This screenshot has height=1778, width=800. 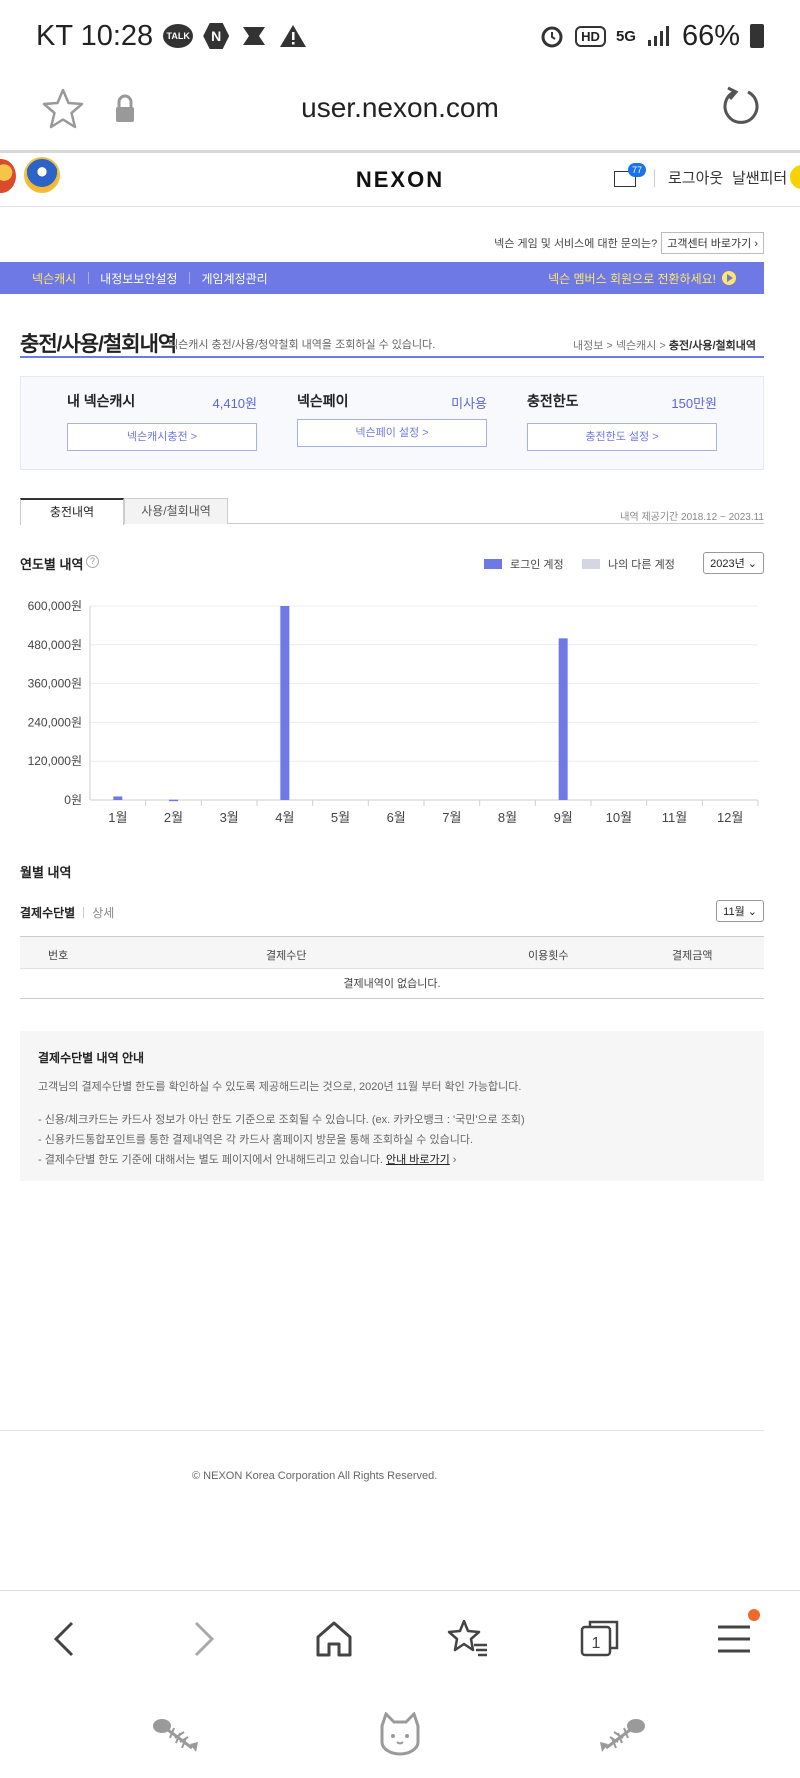 What do you see at coordinates (641, 565) in the screenshot?
I see `legend-other-label: 나의 다른 계정` at bounding box center [641, 565].